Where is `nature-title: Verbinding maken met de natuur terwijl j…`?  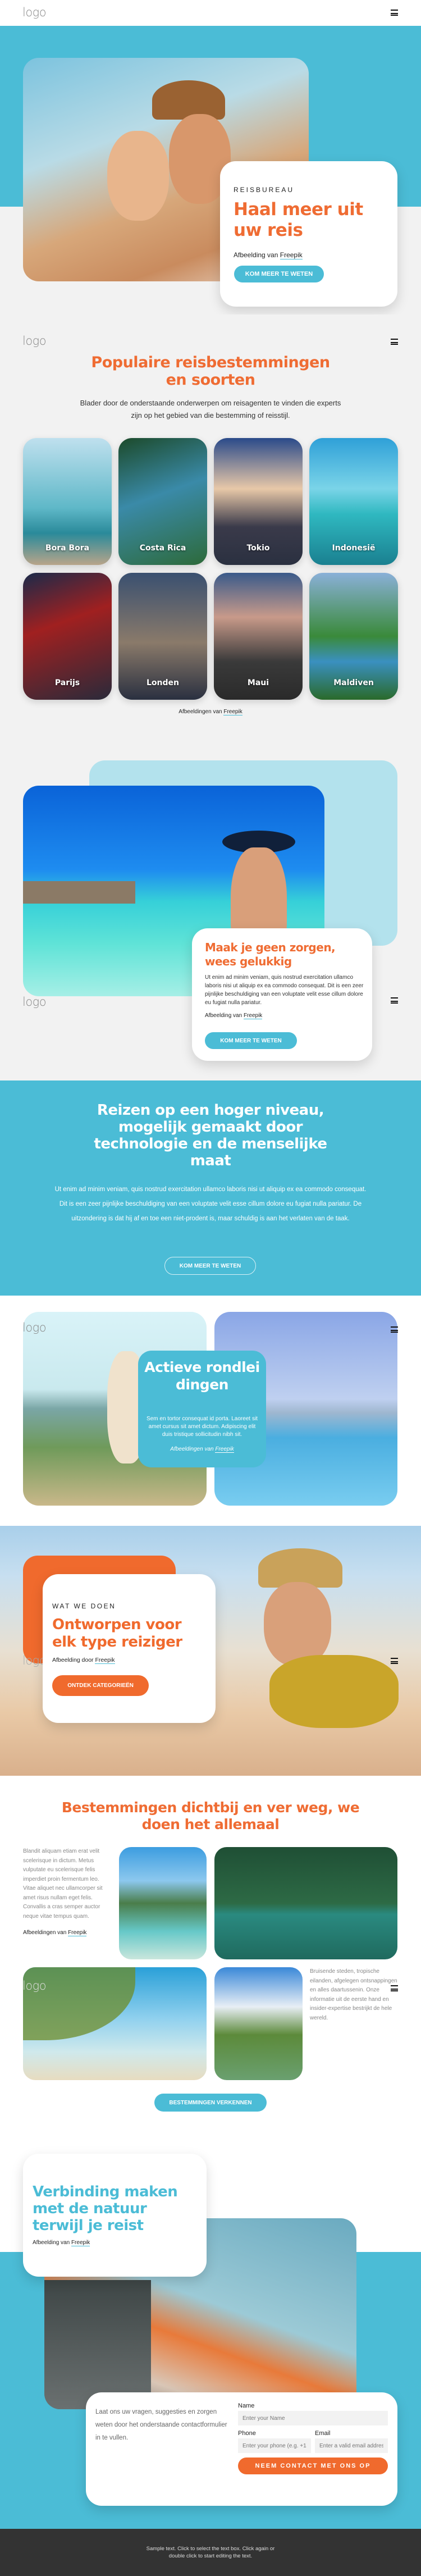 nature-title: Verbinding maken met de natuur terwijl j… is located at coordinates (105, 2208).